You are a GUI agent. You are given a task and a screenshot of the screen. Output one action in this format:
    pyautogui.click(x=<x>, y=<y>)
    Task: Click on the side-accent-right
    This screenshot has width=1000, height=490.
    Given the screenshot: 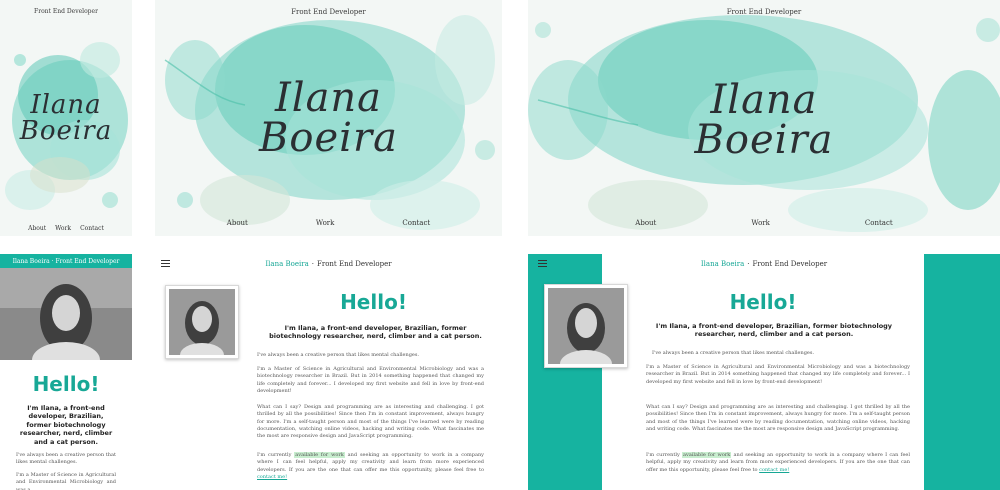 What is the action you would take?
    pyautogui.click(x=962, y=372)
    